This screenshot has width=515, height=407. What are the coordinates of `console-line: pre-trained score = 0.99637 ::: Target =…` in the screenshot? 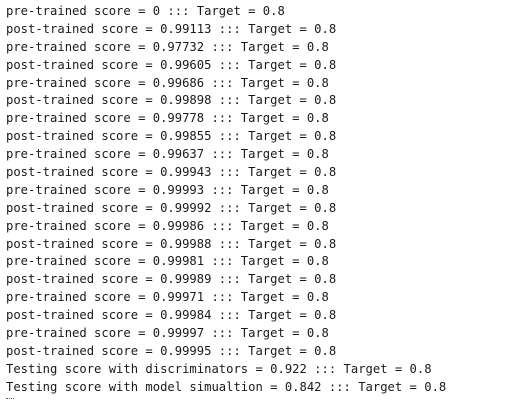 It's located at (167, 154).